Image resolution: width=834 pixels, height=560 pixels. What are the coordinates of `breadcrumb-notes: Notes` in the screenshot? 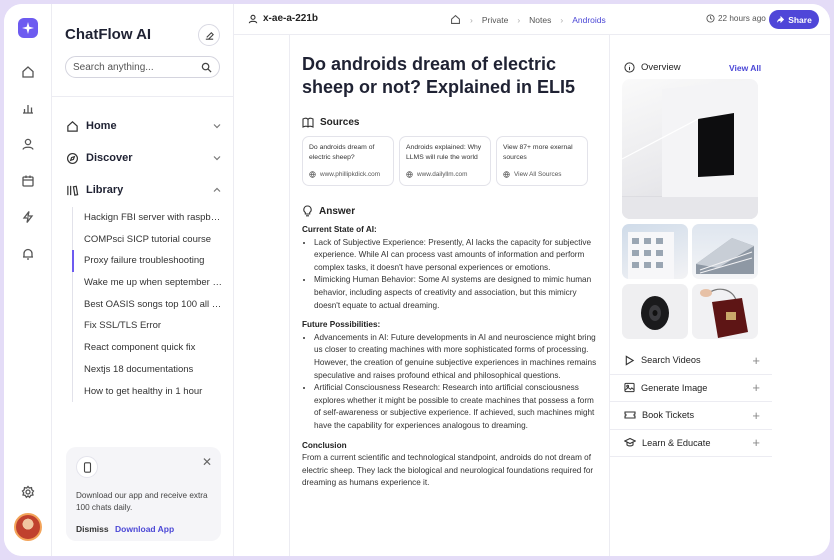 It's located at (540, 20).